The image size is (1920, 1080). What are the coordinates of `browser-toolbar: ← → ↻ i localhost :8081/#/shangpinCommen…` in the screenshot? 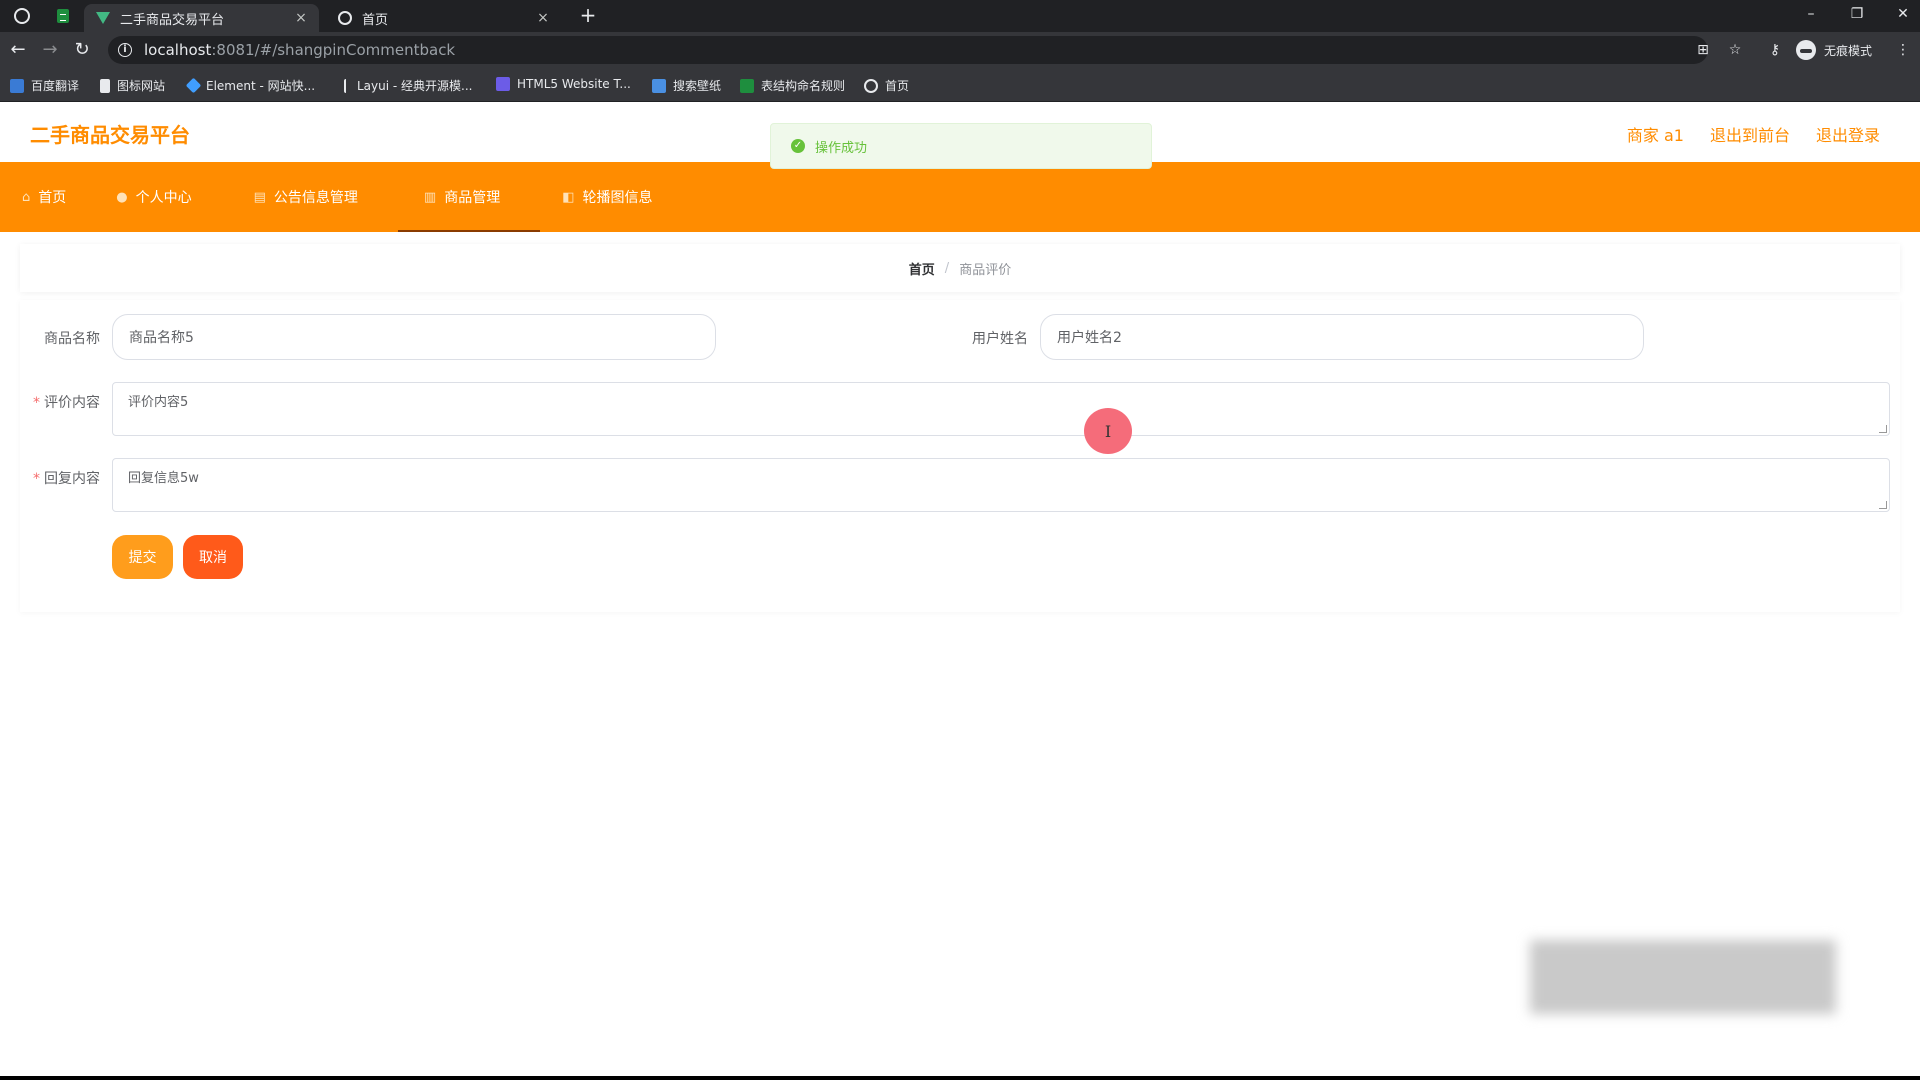 It's located at (960, 50).